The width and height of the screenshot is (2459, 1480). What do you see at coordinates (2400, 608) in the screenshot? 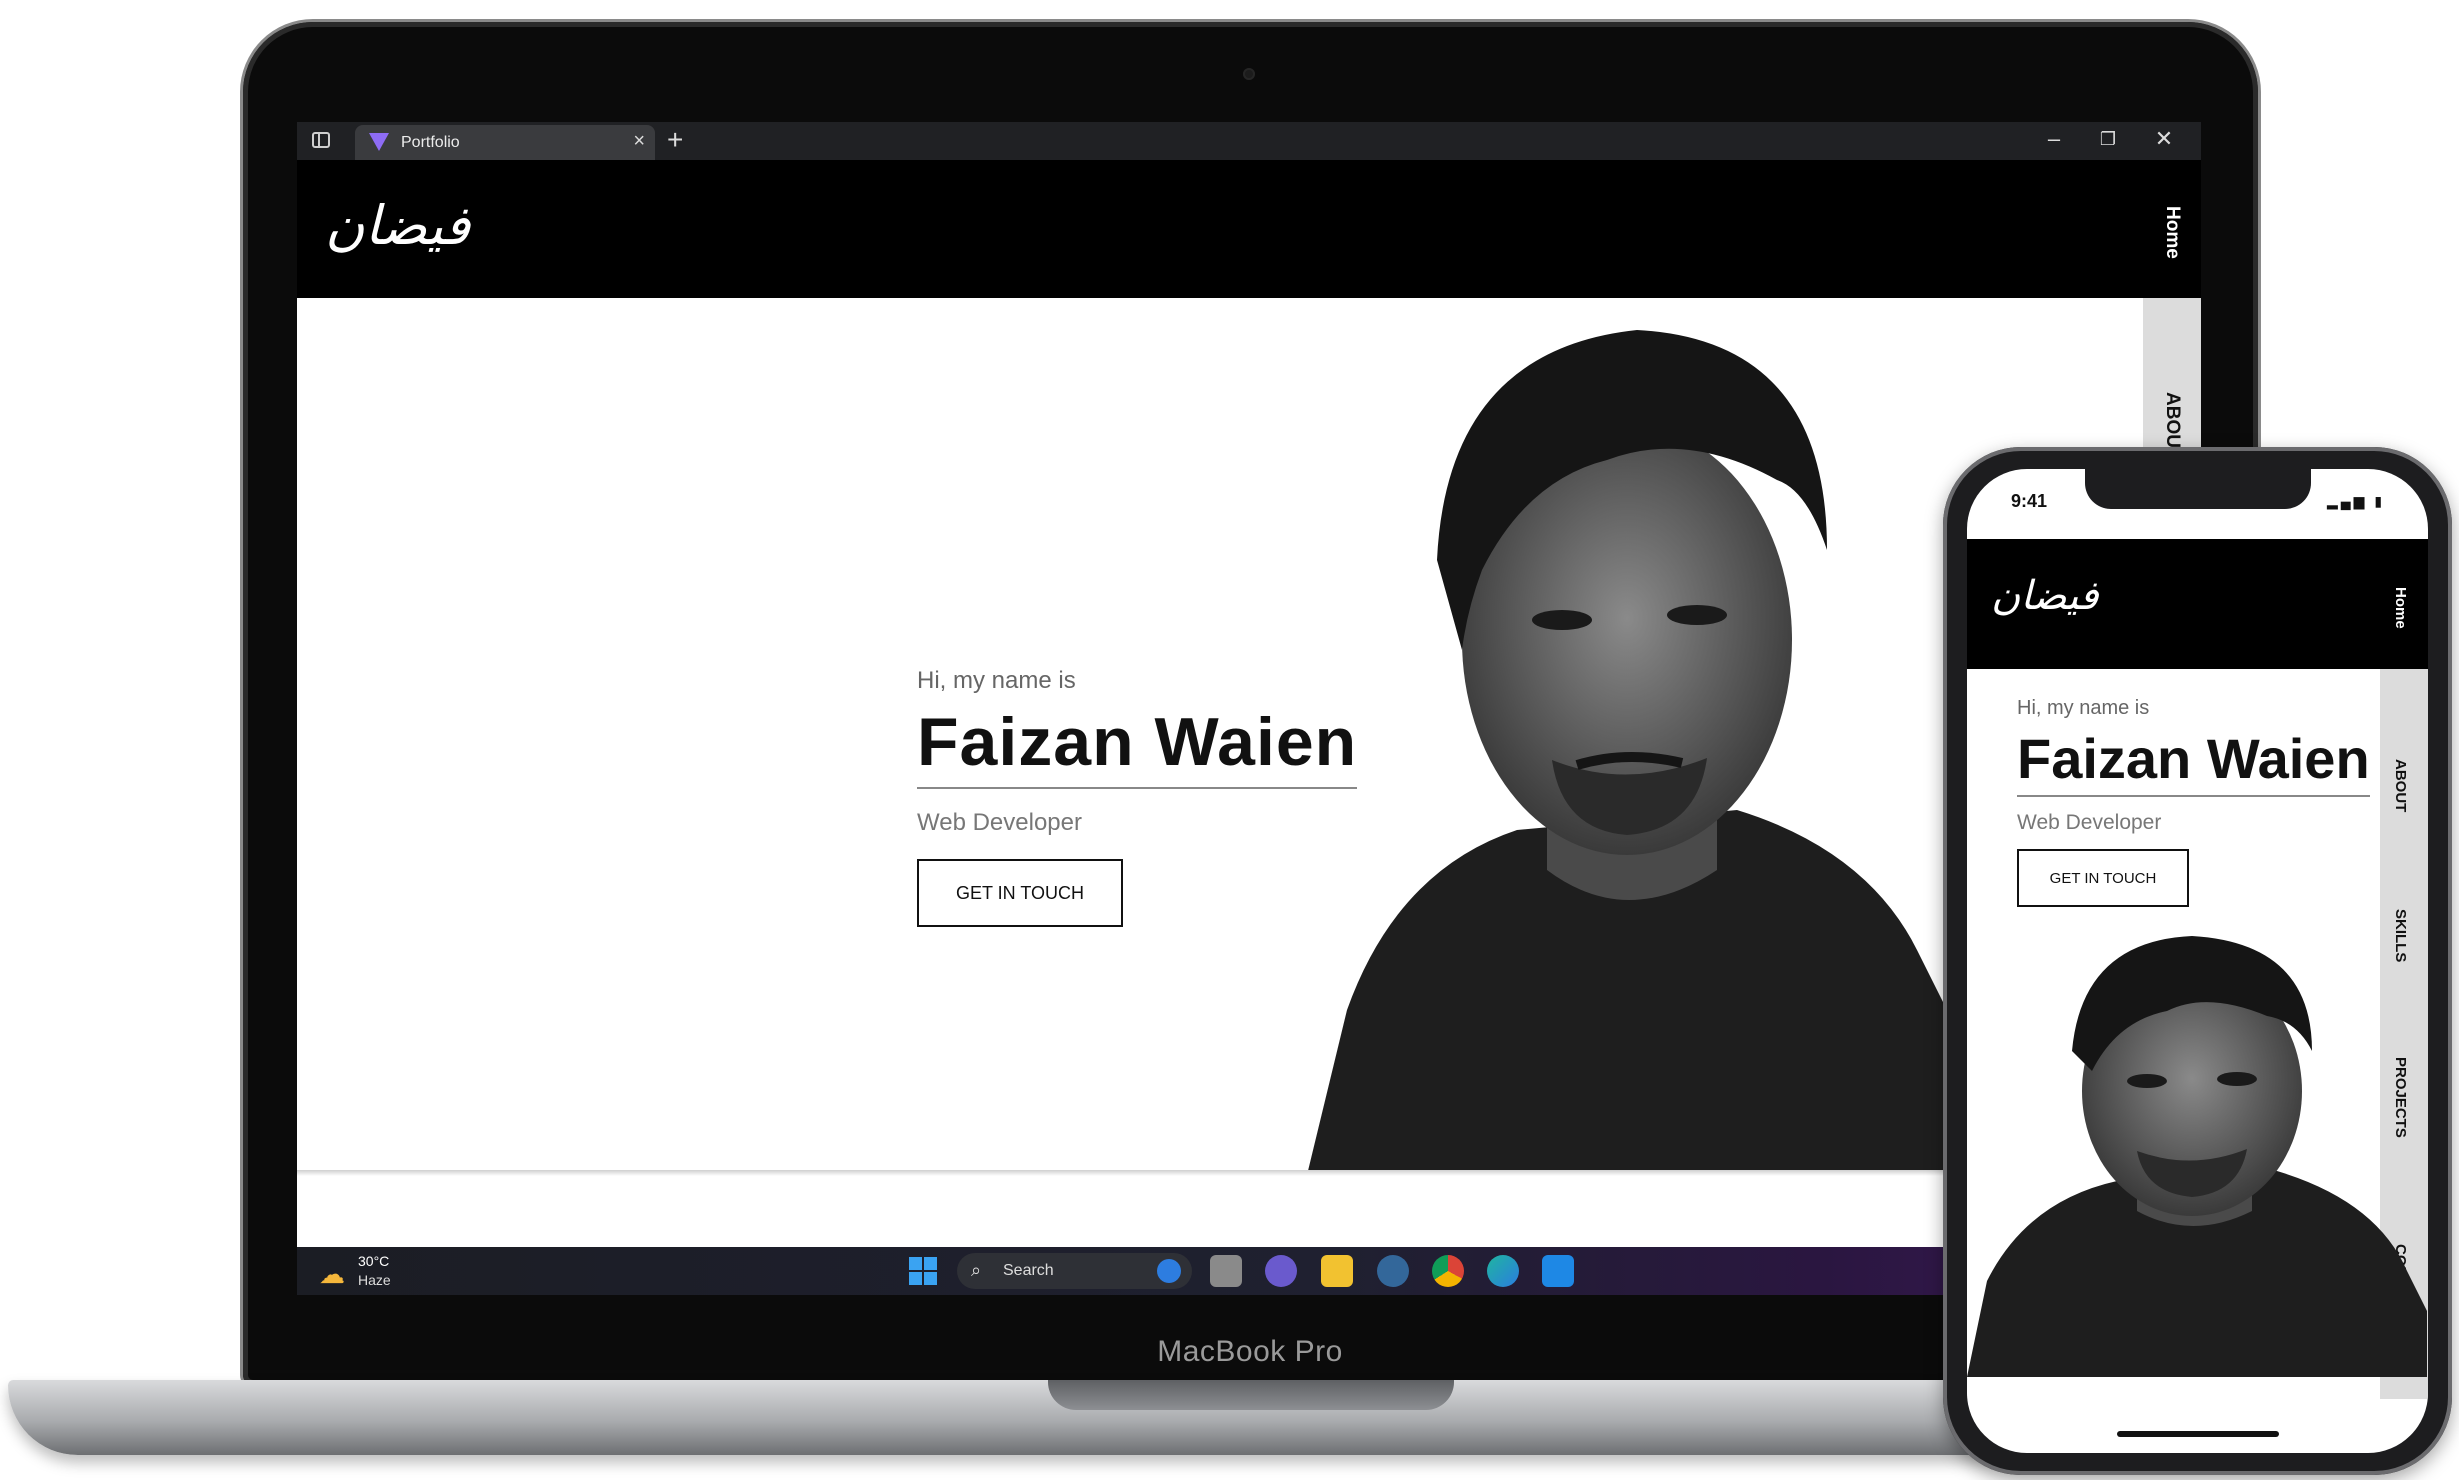
I see `phone-nav-home: Home` at bounding box center [2400, 608].